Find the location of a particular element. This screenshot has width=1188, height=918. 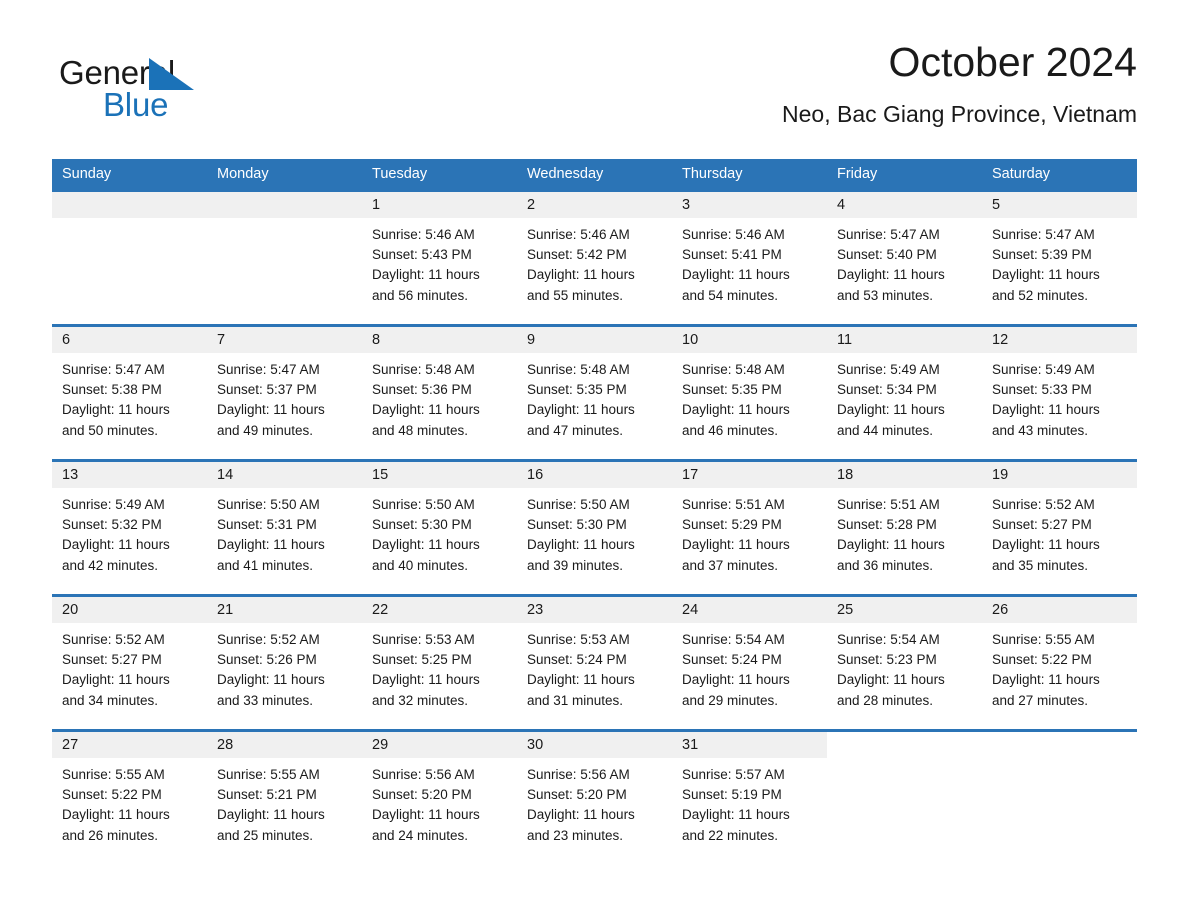

day-number: 12 is located at coordinates (1000, 340).